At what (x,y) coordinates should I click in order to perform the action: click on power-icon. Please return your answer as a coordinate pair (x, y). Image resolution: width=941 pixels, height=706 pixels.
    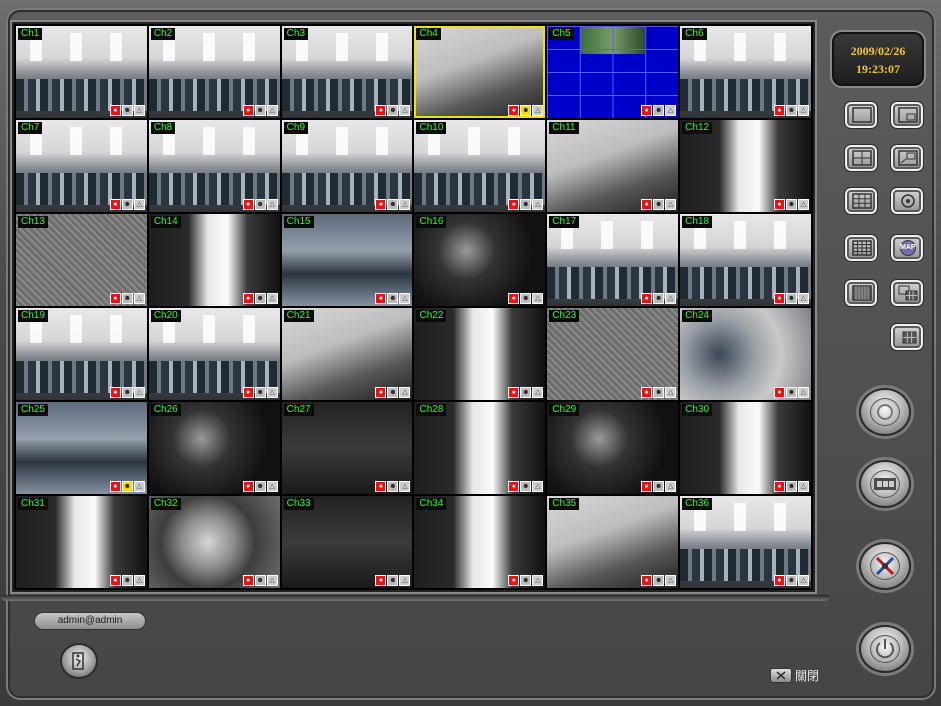
    Looking at the image, I should click on (885, 649).